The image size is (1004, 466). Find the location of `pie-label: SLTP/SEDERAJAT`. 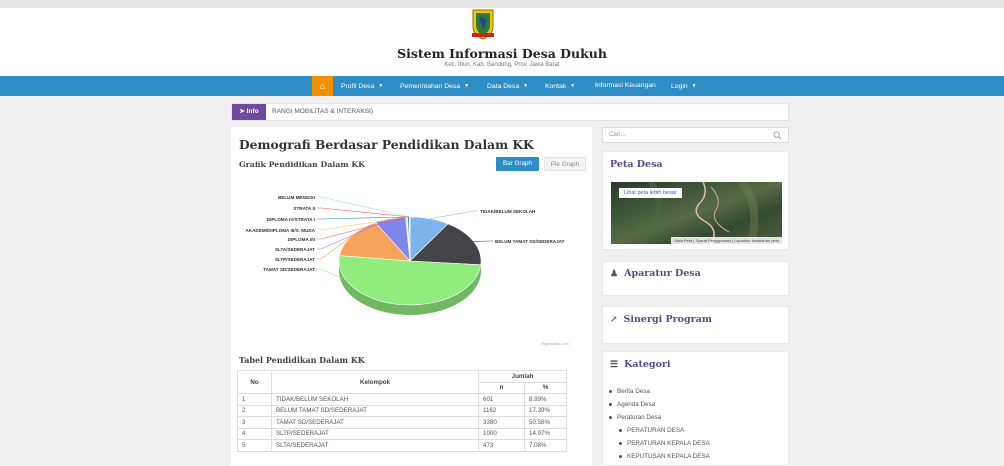

pie-label: SLTP/SEDERAJAT is located at coordinates (295, 259).